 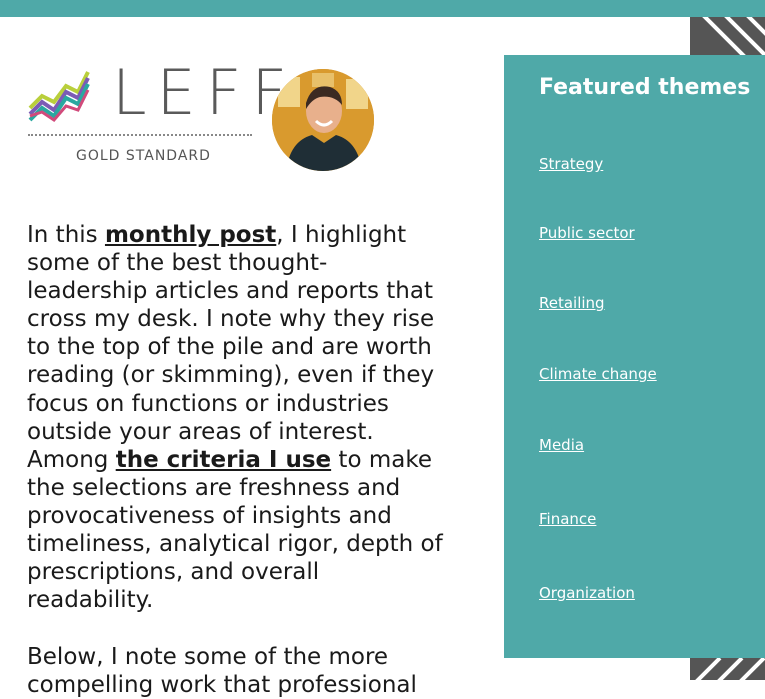 I want to click on logo-divider, so click(x=140, y=135).